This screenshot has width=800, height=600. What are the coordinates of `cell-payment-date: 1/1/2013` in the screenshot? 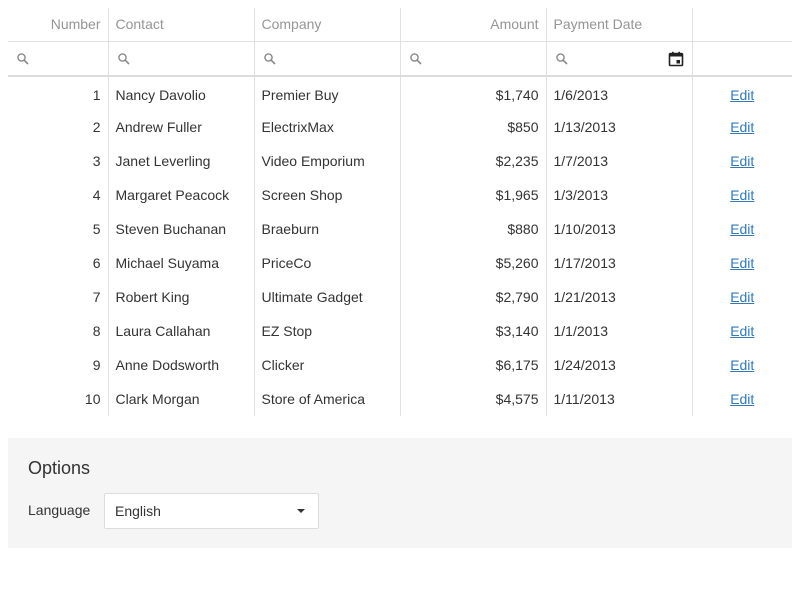 It's located at (619, 331).